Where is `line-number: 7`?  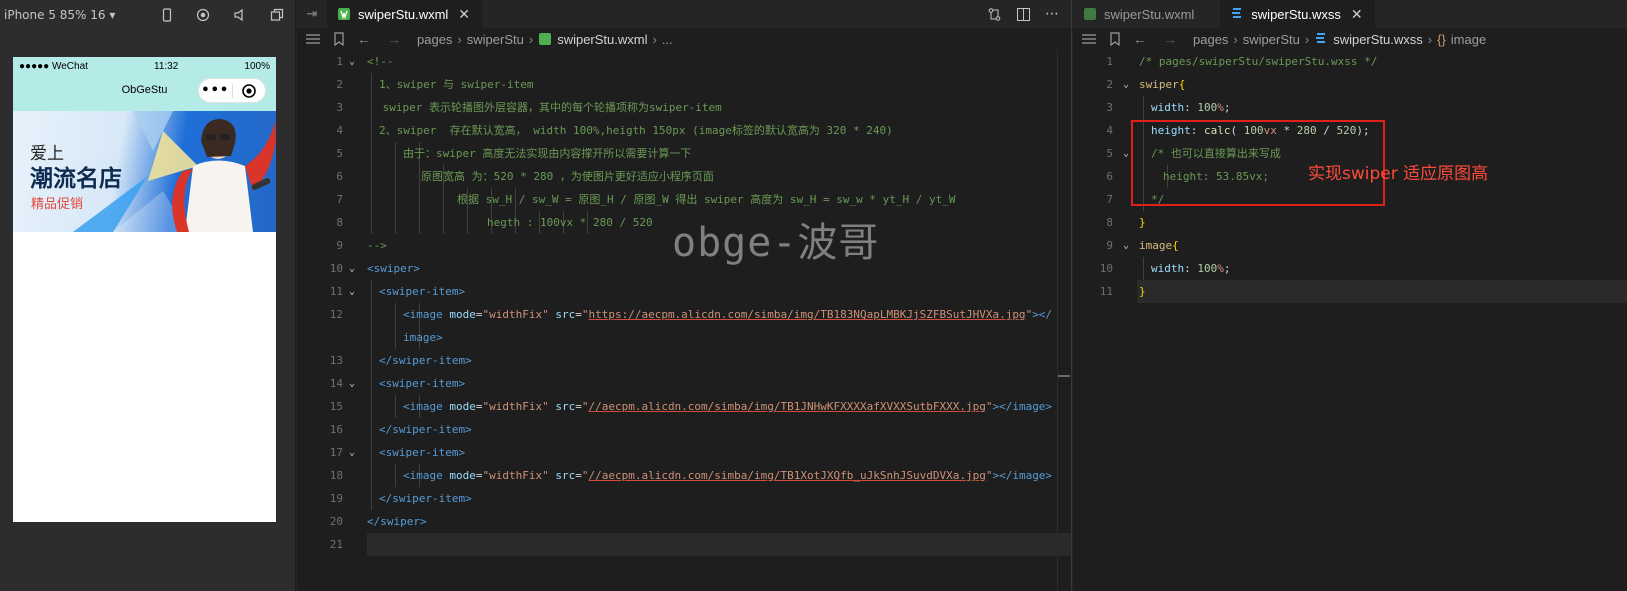
line-number: 7 is located at coordinates (339, 199).